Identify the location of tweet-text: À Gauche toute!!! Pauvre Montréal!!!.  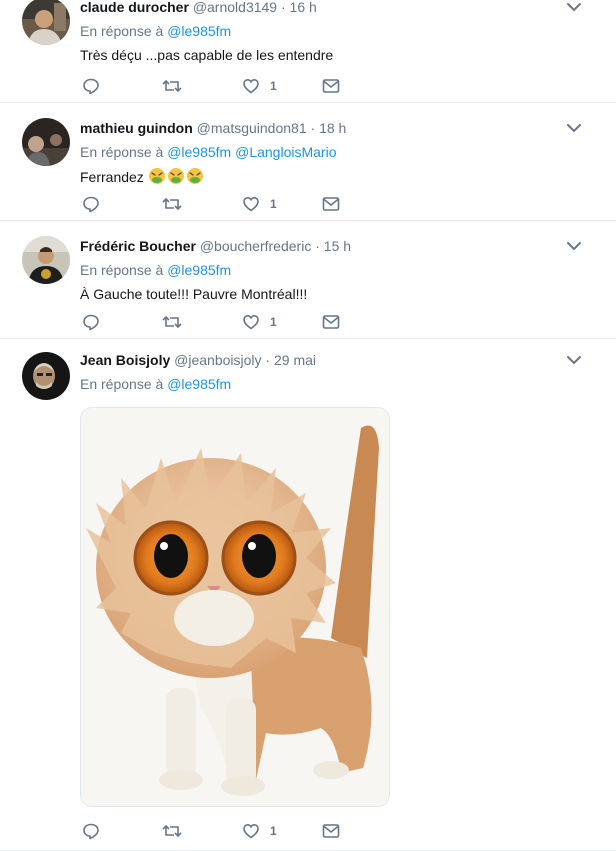
(194, 294).